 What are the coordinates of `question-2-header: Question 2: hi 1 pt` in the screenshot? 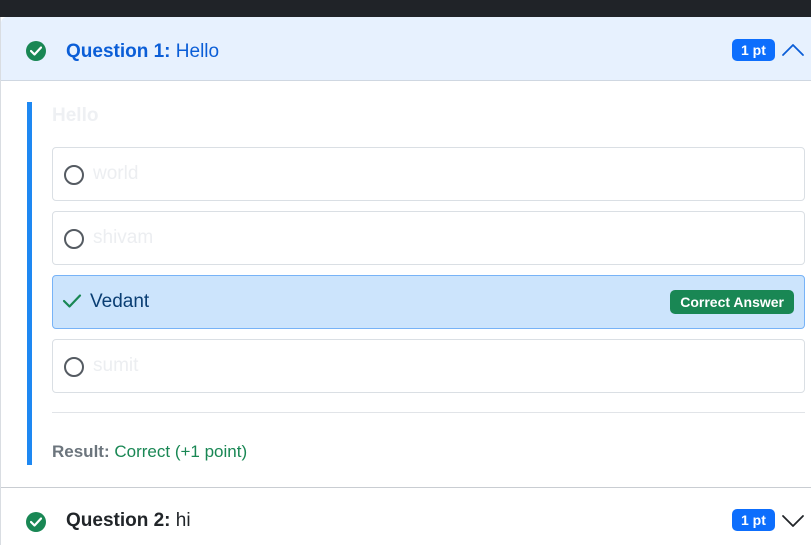 It's located at (406, 517).